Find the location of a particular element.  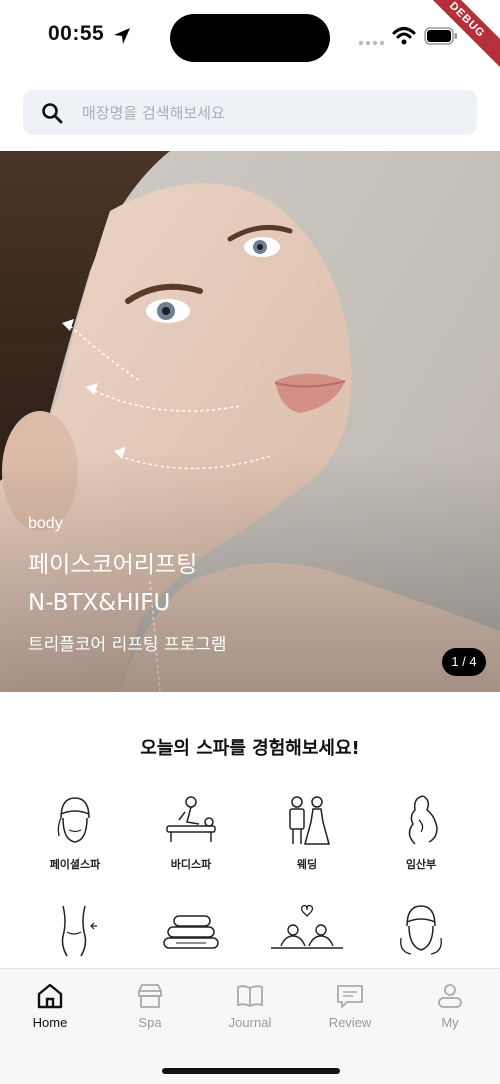

category-wedding: 웨딩 is located at coordinates (307, 831).